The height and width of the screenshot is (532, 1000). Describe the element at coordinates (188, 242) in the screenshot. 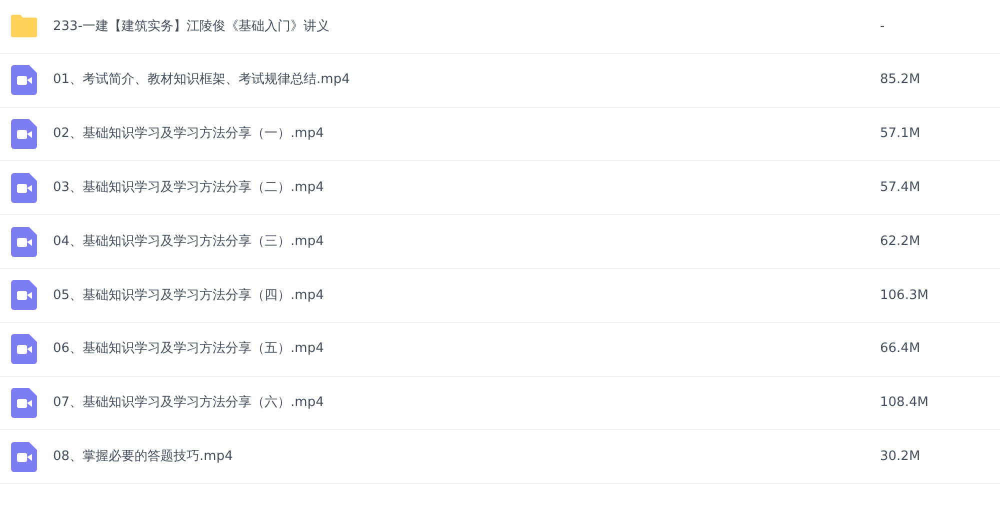

I see `file-name: 04、基础知识学习及学习方法分享（三）.mp4` at that location.